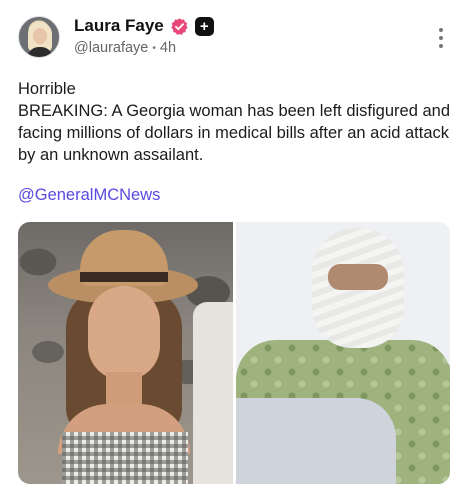  What do you see at coordinates (204, 26) in the screenshot?
I see `plus-badge-icon: +` at bounding box center [204, 26].